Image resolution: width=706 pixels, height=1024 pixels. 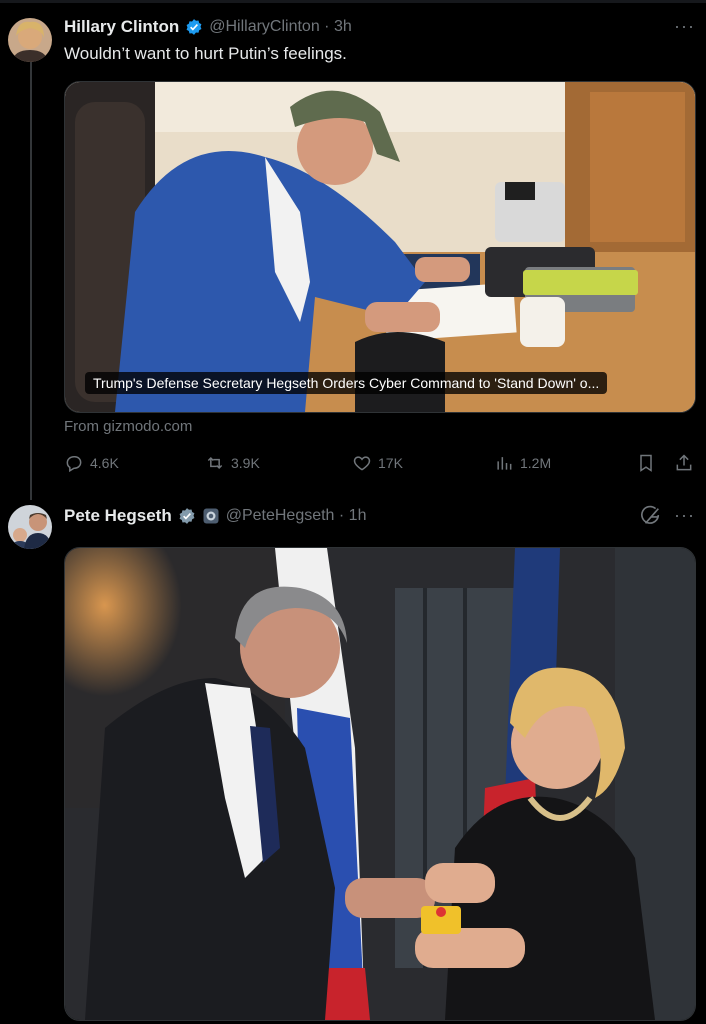 What do you see at coordinates (128, 426) in the screenshot?
I see `link-source: From gizmodo.com` at bounding box center [128, 426].